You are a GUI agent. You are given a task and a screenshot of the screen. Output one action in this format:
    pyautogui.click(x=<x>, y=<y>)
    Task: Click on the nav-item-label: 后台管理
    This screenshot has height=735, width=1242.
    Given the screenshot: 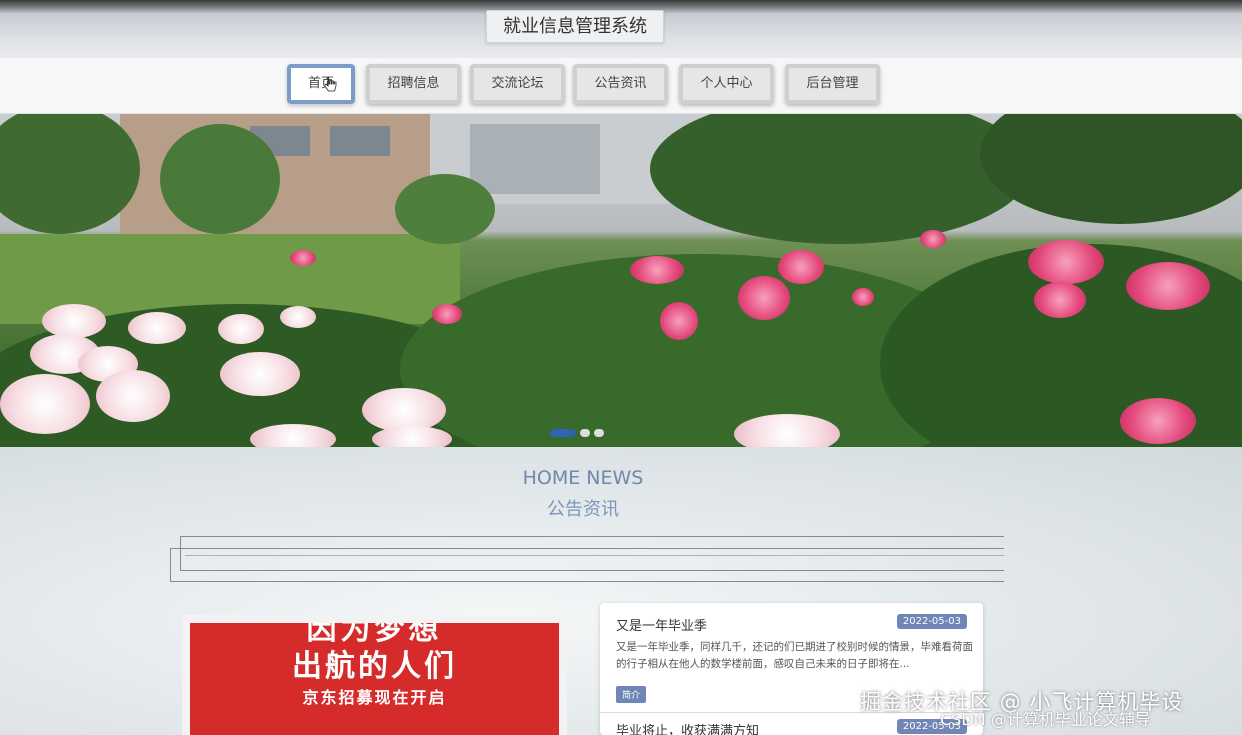 What is the action you would take?
    pyautogui.click(x=832, y=83)
    